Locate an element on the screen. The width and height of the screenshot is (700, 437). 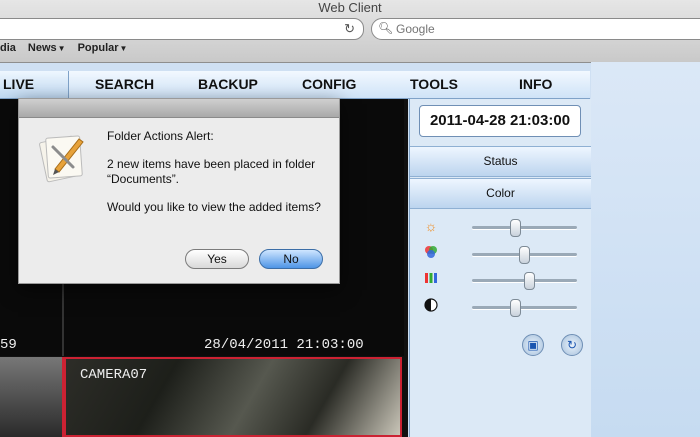
contrast-icon is located at coordinates (431, 306).